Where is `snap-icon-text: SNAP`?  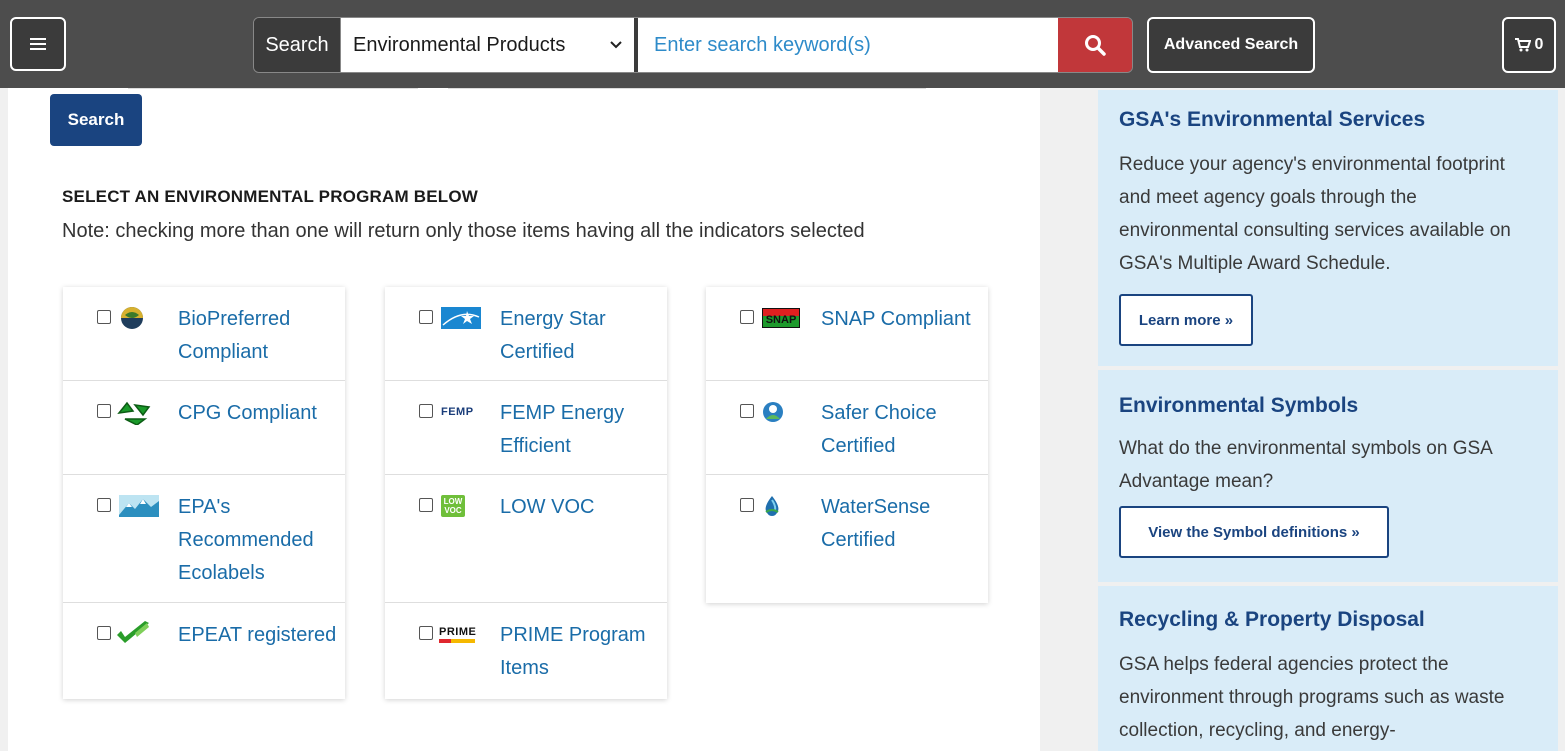
snap-icon-text: SNAP is located at coordinates (781, 318).